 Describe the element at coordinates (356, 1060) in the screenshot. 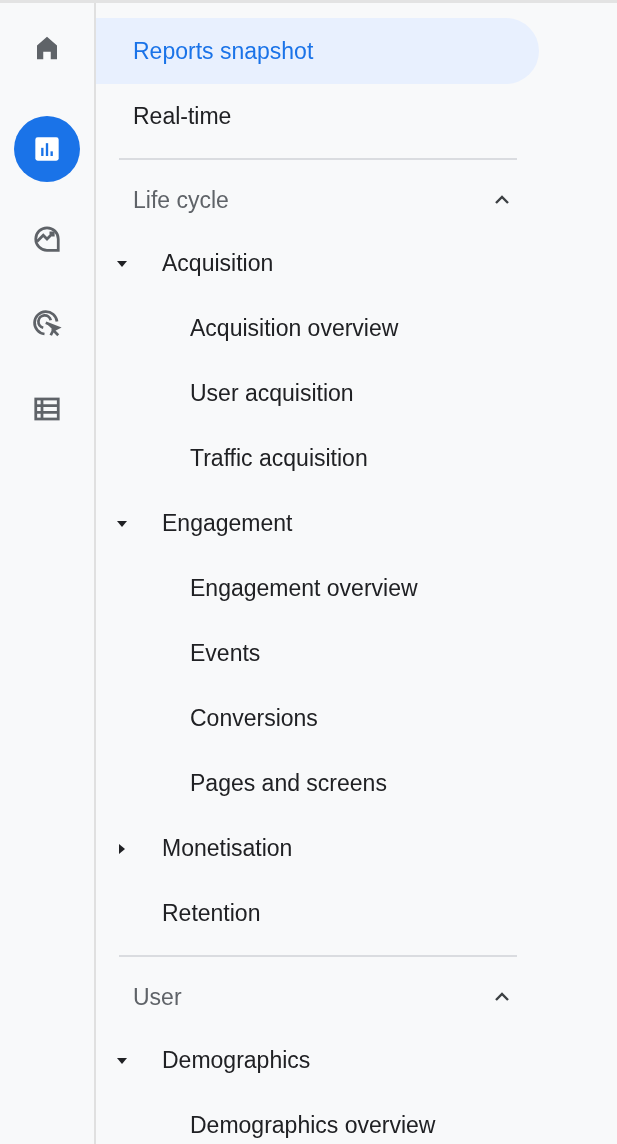

I see `nav-group-item: Demographics` at that location.